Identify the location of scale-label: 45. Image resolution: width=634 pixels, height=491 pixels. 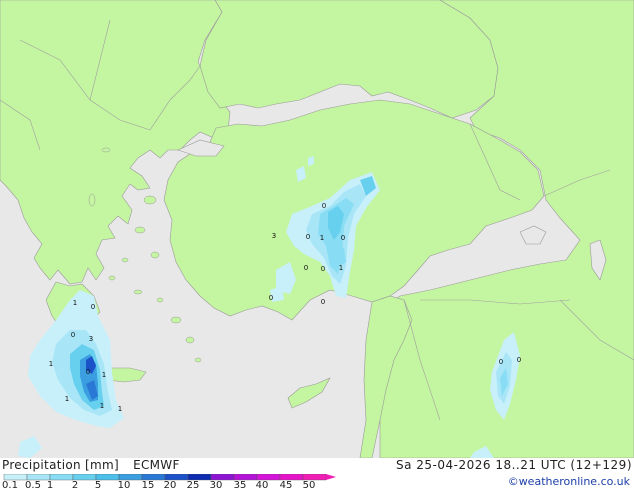
(286, 485).